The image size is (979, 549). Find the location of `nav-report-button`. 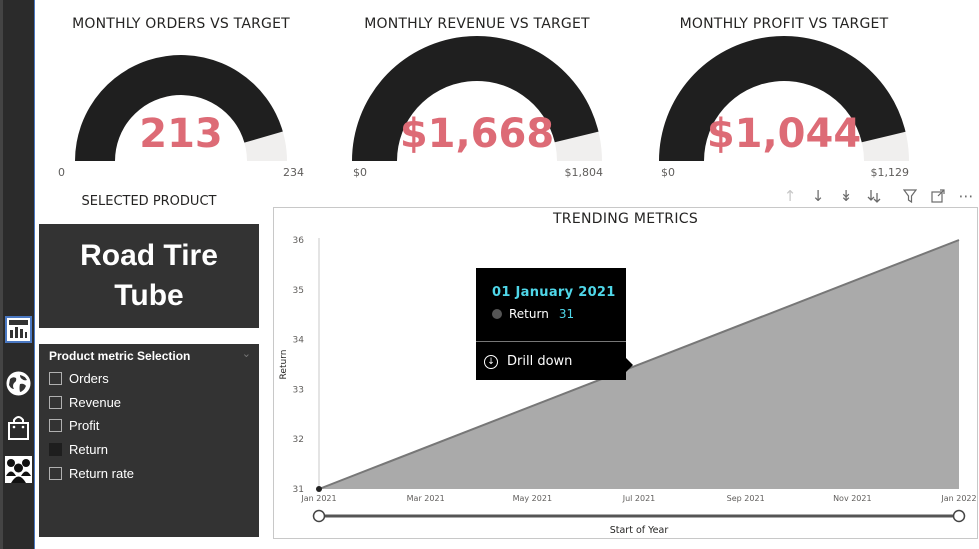

nav-report-button is located at coordinates (18, 329).